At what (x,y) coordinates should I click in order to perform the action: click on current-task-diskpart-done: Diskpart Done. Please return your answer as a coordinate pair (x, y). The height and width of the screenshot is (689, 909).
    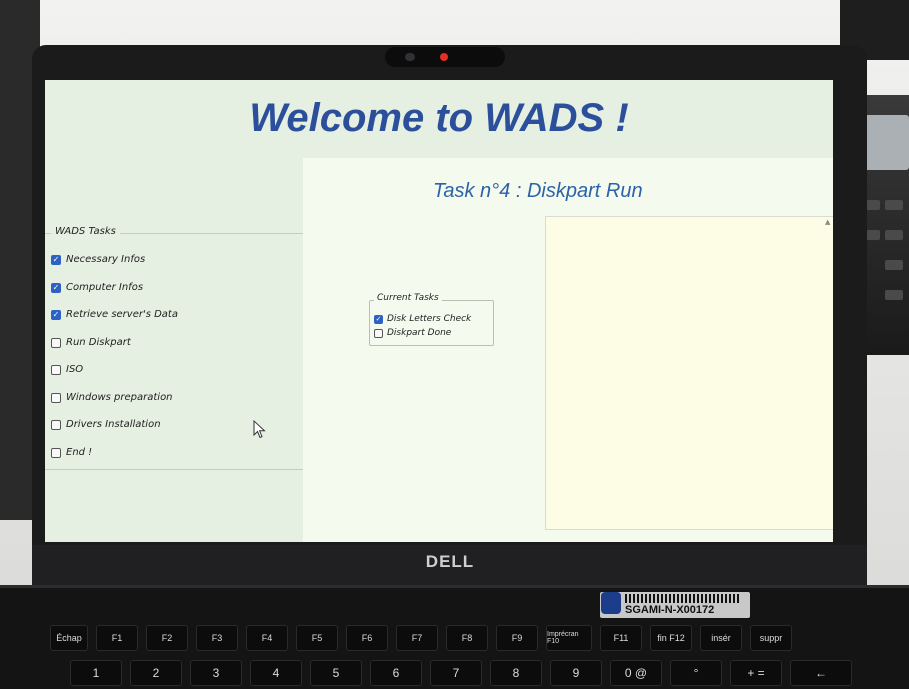
    Looking at the image, I should click on (412, 333).